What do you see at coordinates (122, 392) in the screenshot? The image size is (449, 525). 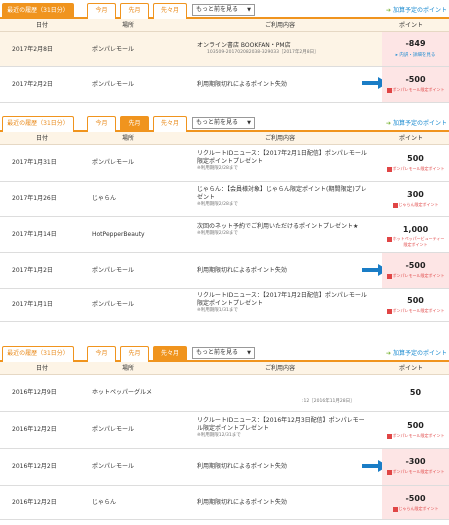 I see `row-place: ホットペッパーグルメ` at bounding box center [122, 392].